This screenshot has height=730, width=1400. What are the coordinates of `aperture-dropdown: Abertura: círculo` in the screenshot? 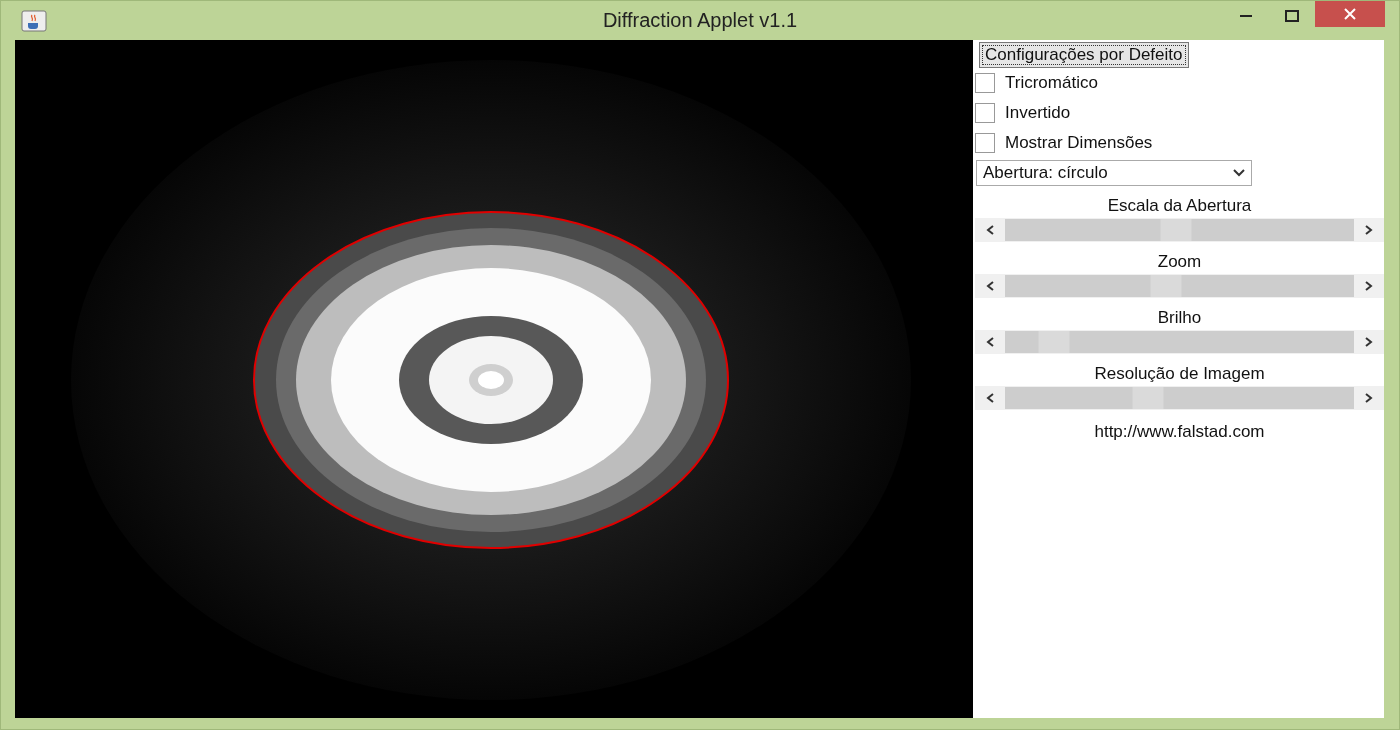 It's located at (1114, 173).